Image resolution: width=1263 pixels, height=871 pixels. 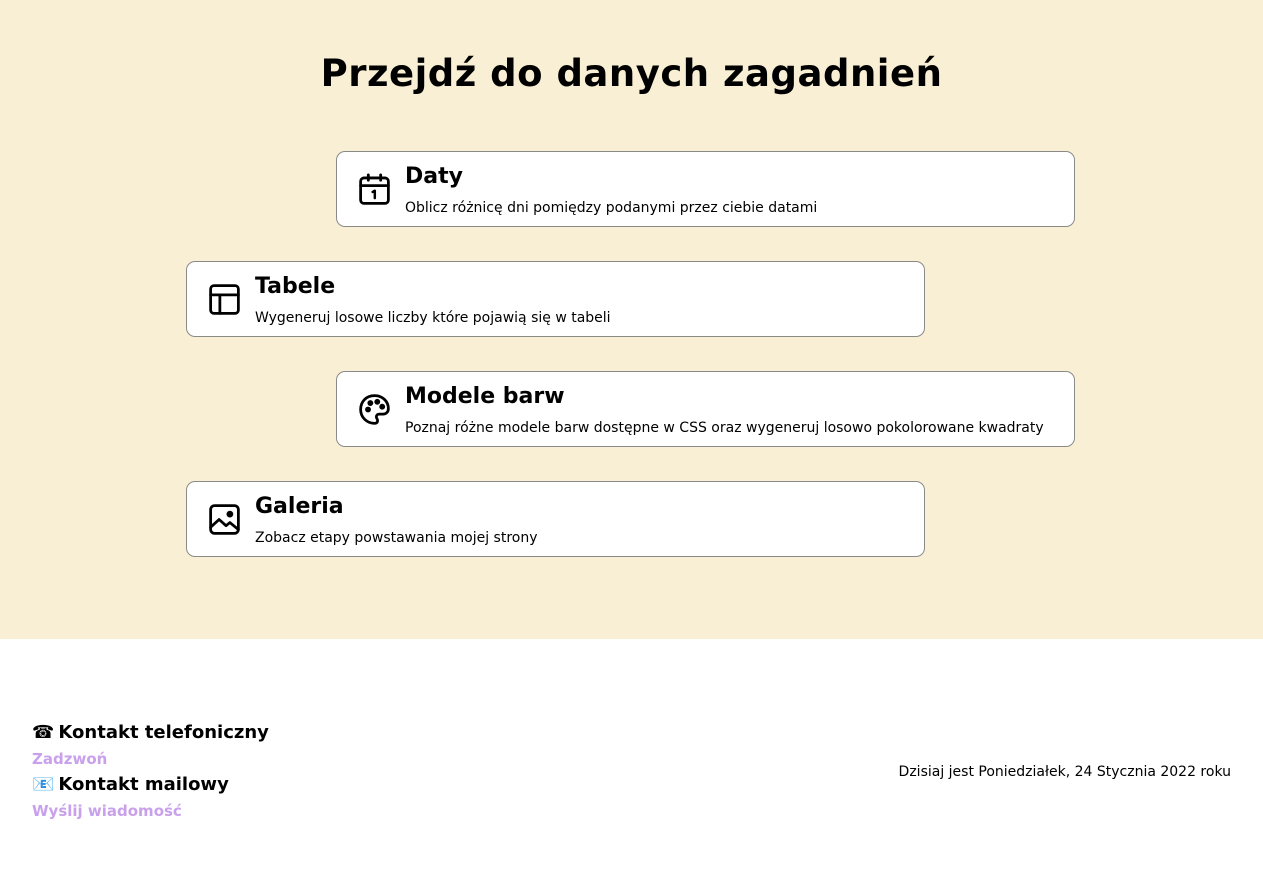 What do you see at coordinates (150, 759) in the screenshot?
I see `call-link: Zadzwoń` at bounding box center [150, 759].